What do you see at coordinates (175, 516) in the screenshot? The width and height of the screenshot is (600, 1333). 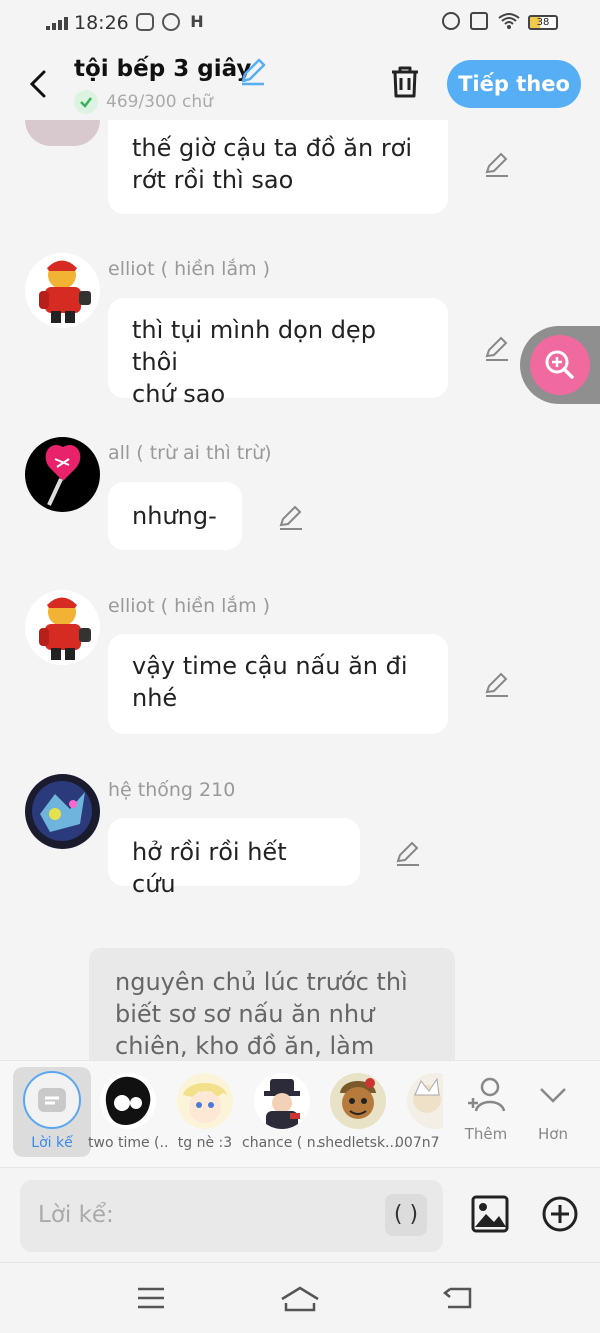 I see `message-bubble: nhưng-` at bounding box center [175, 516].